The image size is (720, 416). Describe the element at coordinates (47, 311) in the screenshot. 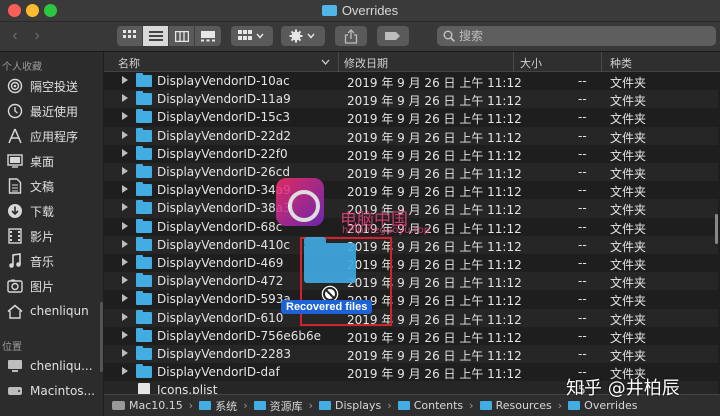

I see `sidebar-item-home: chenliqun` at that location.